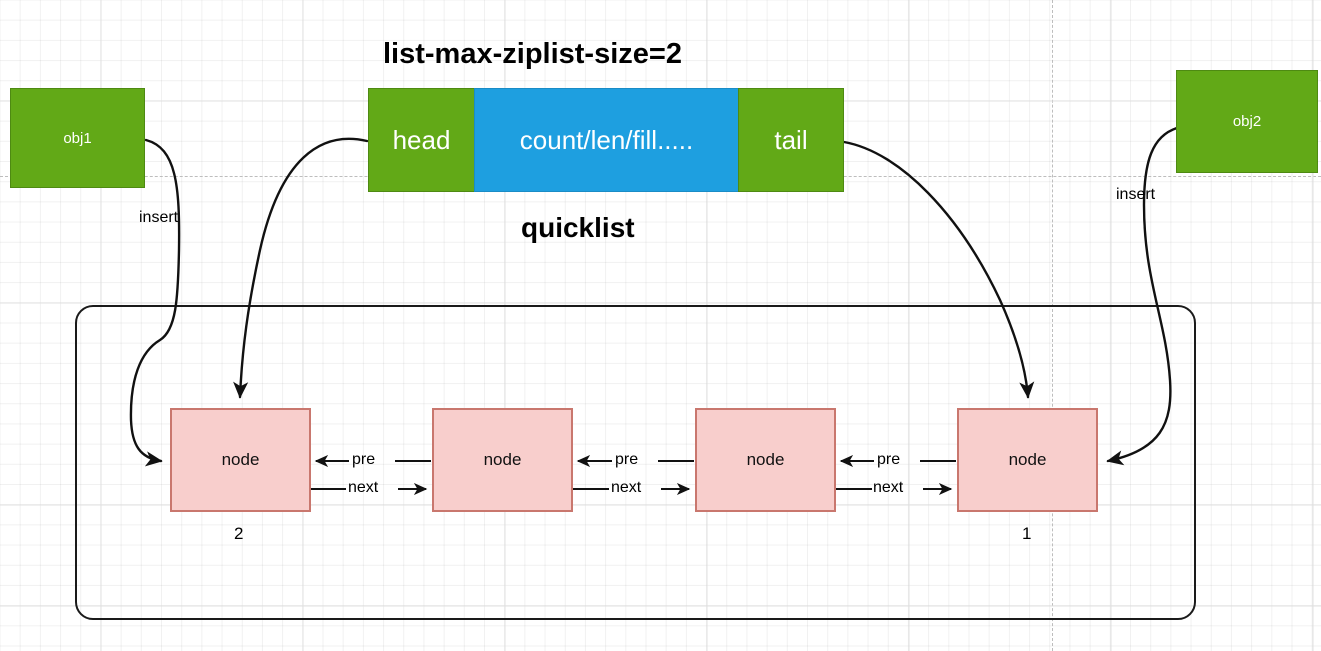 The width and height of the screenshot is (1321, 651). I want to click on edge-label-obj2-insert: insert, so click(1136, 194).